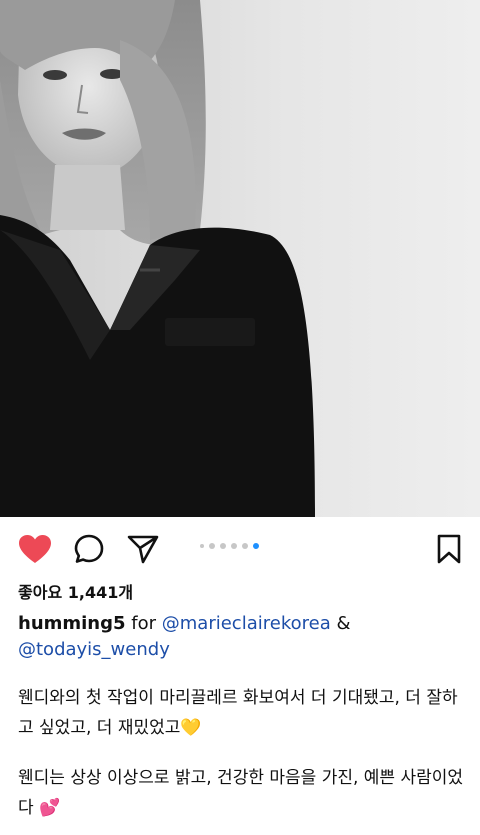  I want to click on mention-link: @marieclairekorea, so click(246, 623).